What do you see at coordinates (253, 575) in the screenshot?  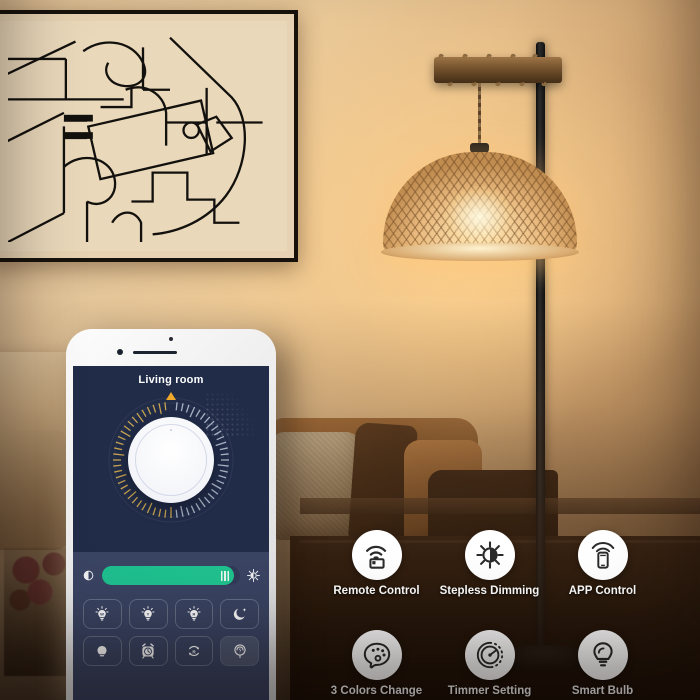 I see `dim-high-icon` at bounding box center [253, 575].